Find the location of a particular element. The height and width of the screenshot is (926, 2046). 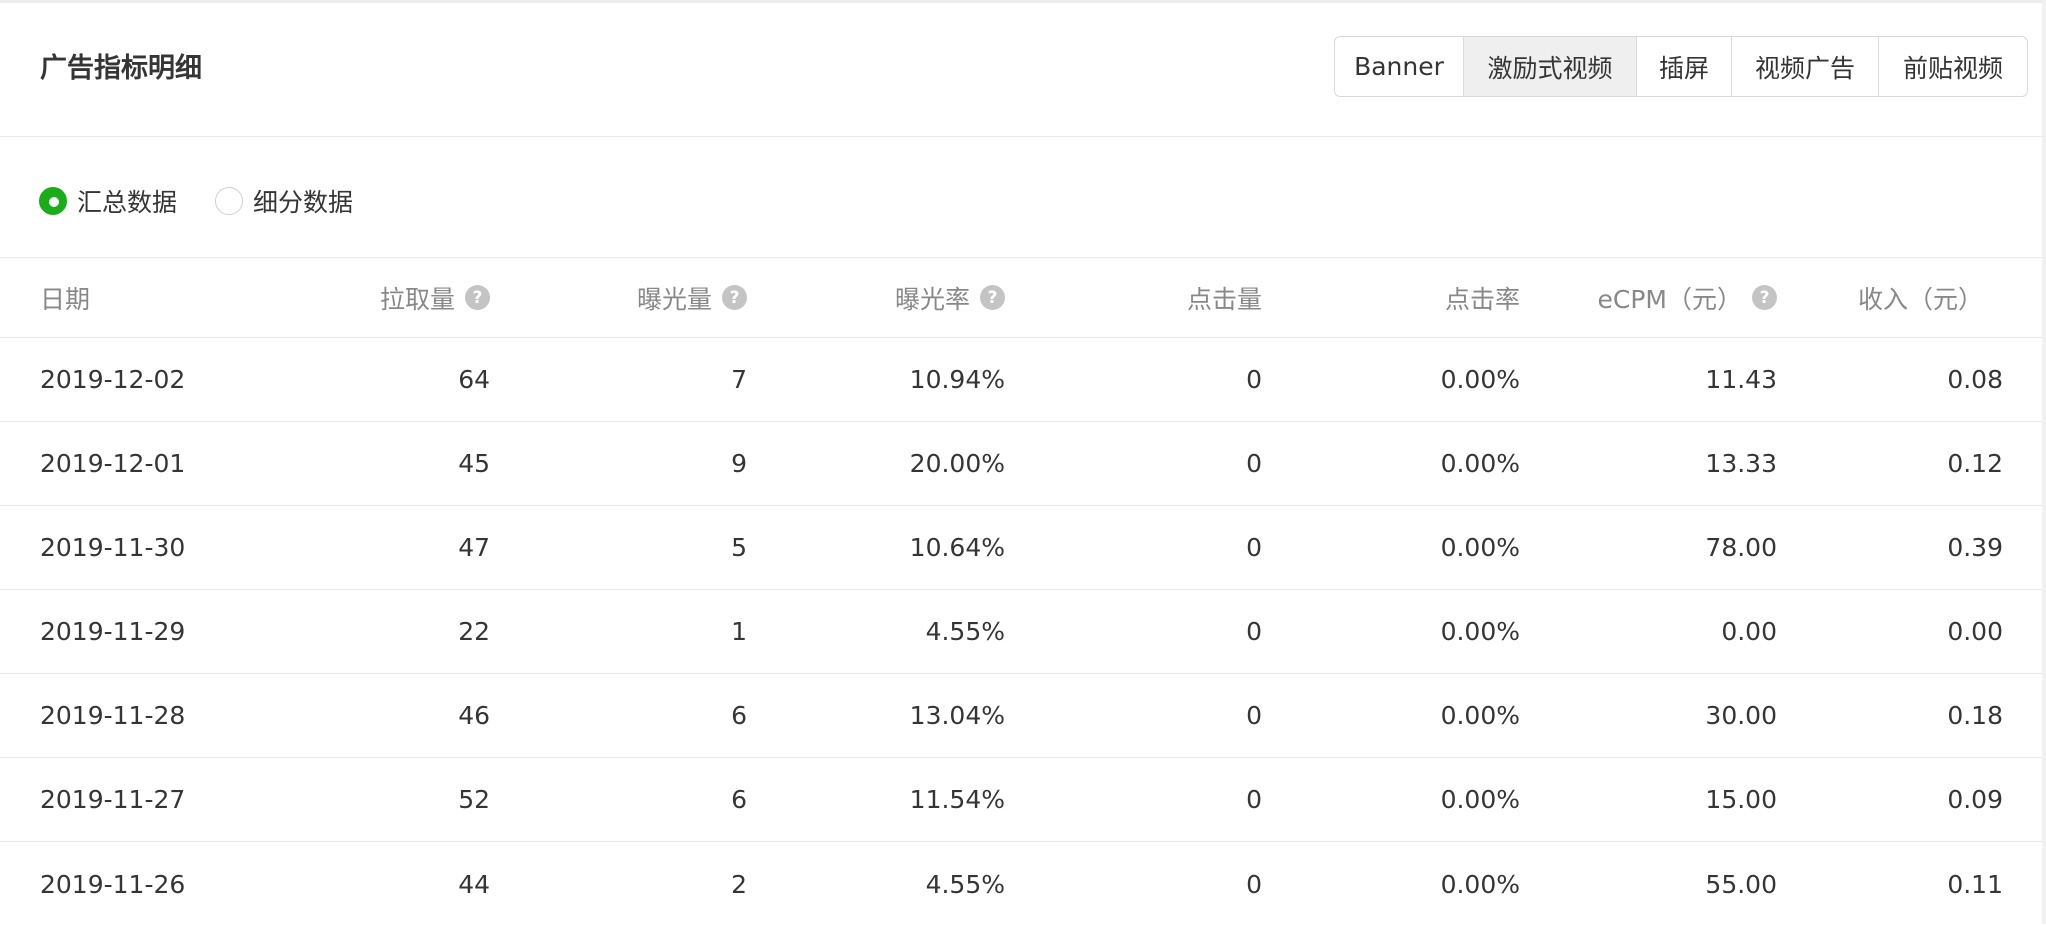

tab-preroll-video: 前贴视频 is located at coordinates (1953, 66).